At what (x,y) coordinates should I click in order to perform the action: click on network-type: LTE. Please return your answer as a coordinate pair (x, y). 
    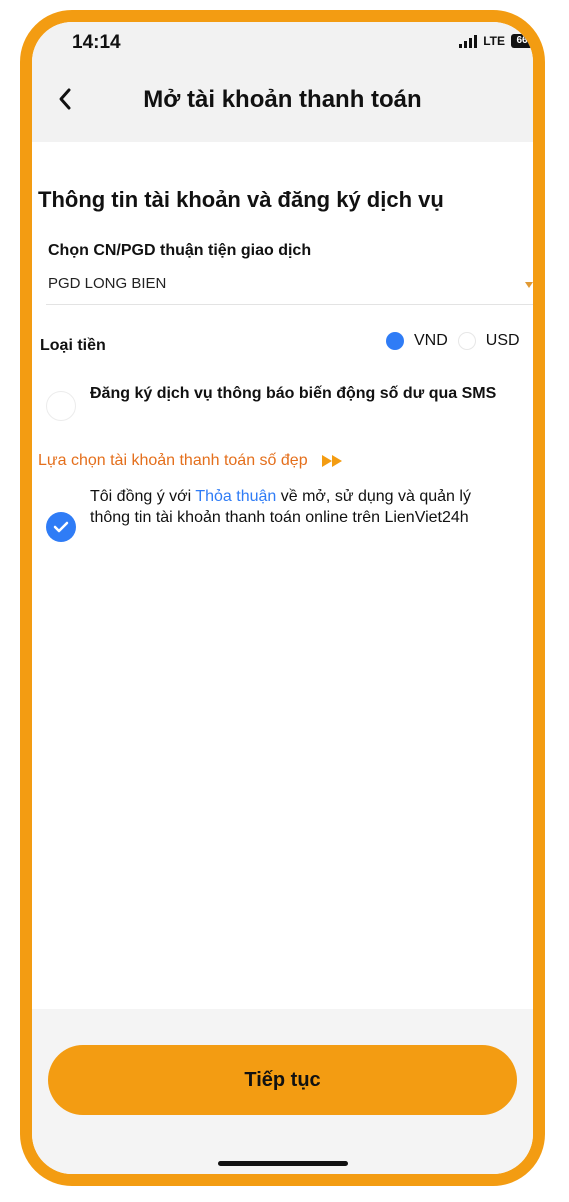
    Looking at the image, I should click on (494, 41).